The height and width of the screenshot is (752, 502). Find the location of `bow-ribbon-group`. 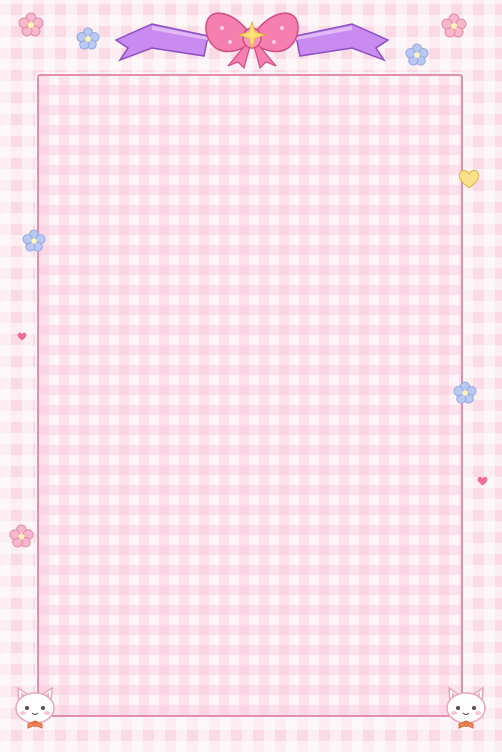

bow-ribbon-group is located at coordinates (252, 37).